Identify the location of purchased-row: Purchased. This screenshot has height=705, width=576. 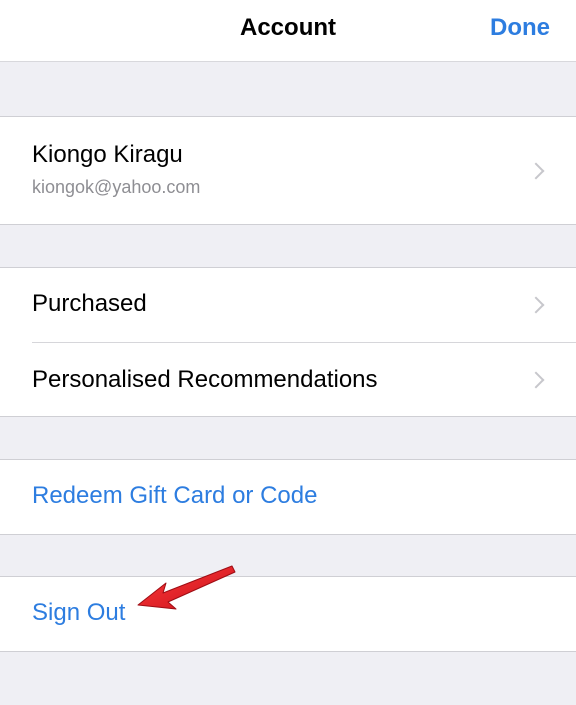
(288, 305).